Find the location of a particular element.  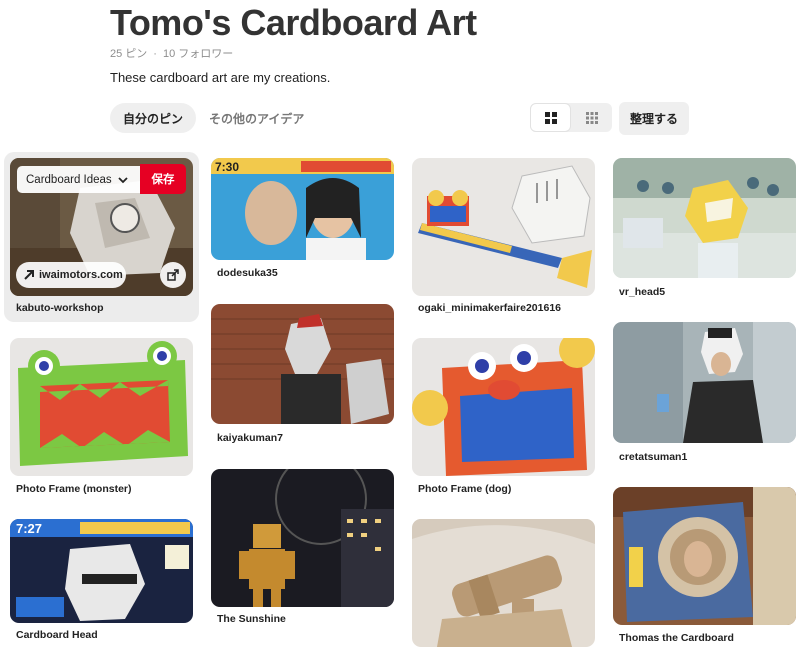

save-button: 保存 is located at coordinates (163, 179).